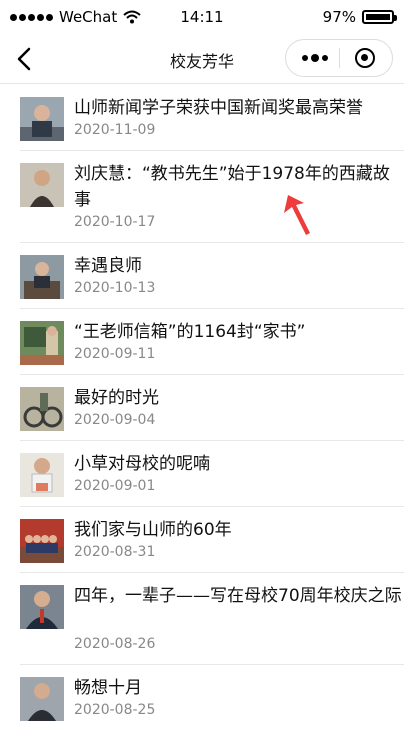  I want to click on article-date: 2020-08-25, so click(115, 710).